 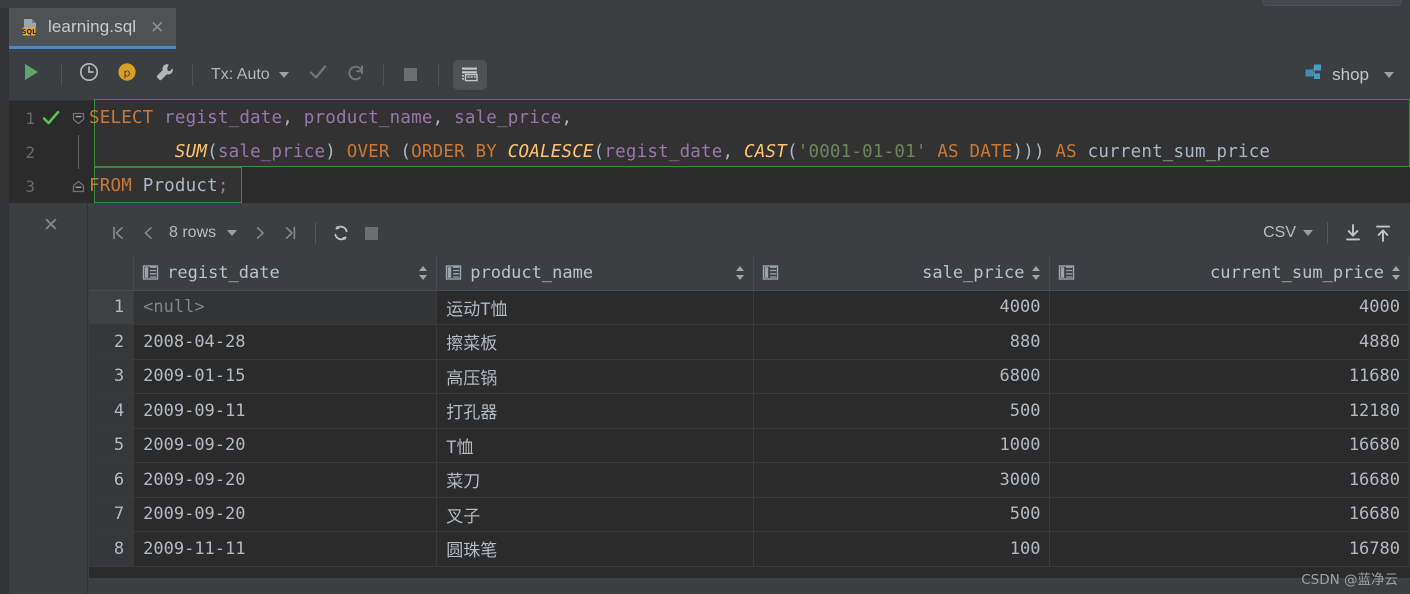 I want to click on commit-button, so click(x=318, y=75).